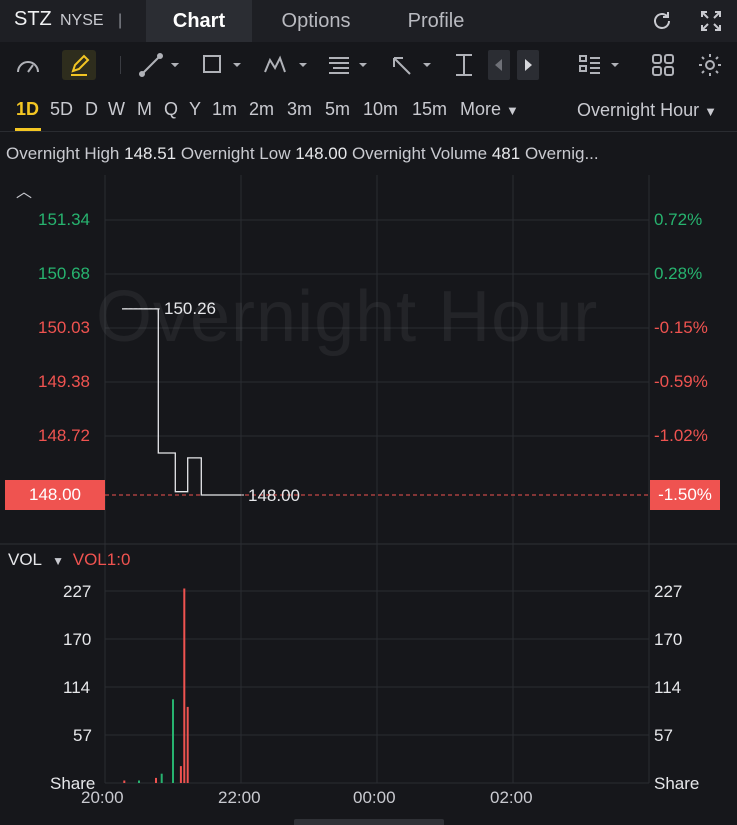 The width and height of the screenshot is (737, 825). Describe the element at coordinates (274, 495) in the screenshot. I see `last-price-marker: 148.00` at that location.